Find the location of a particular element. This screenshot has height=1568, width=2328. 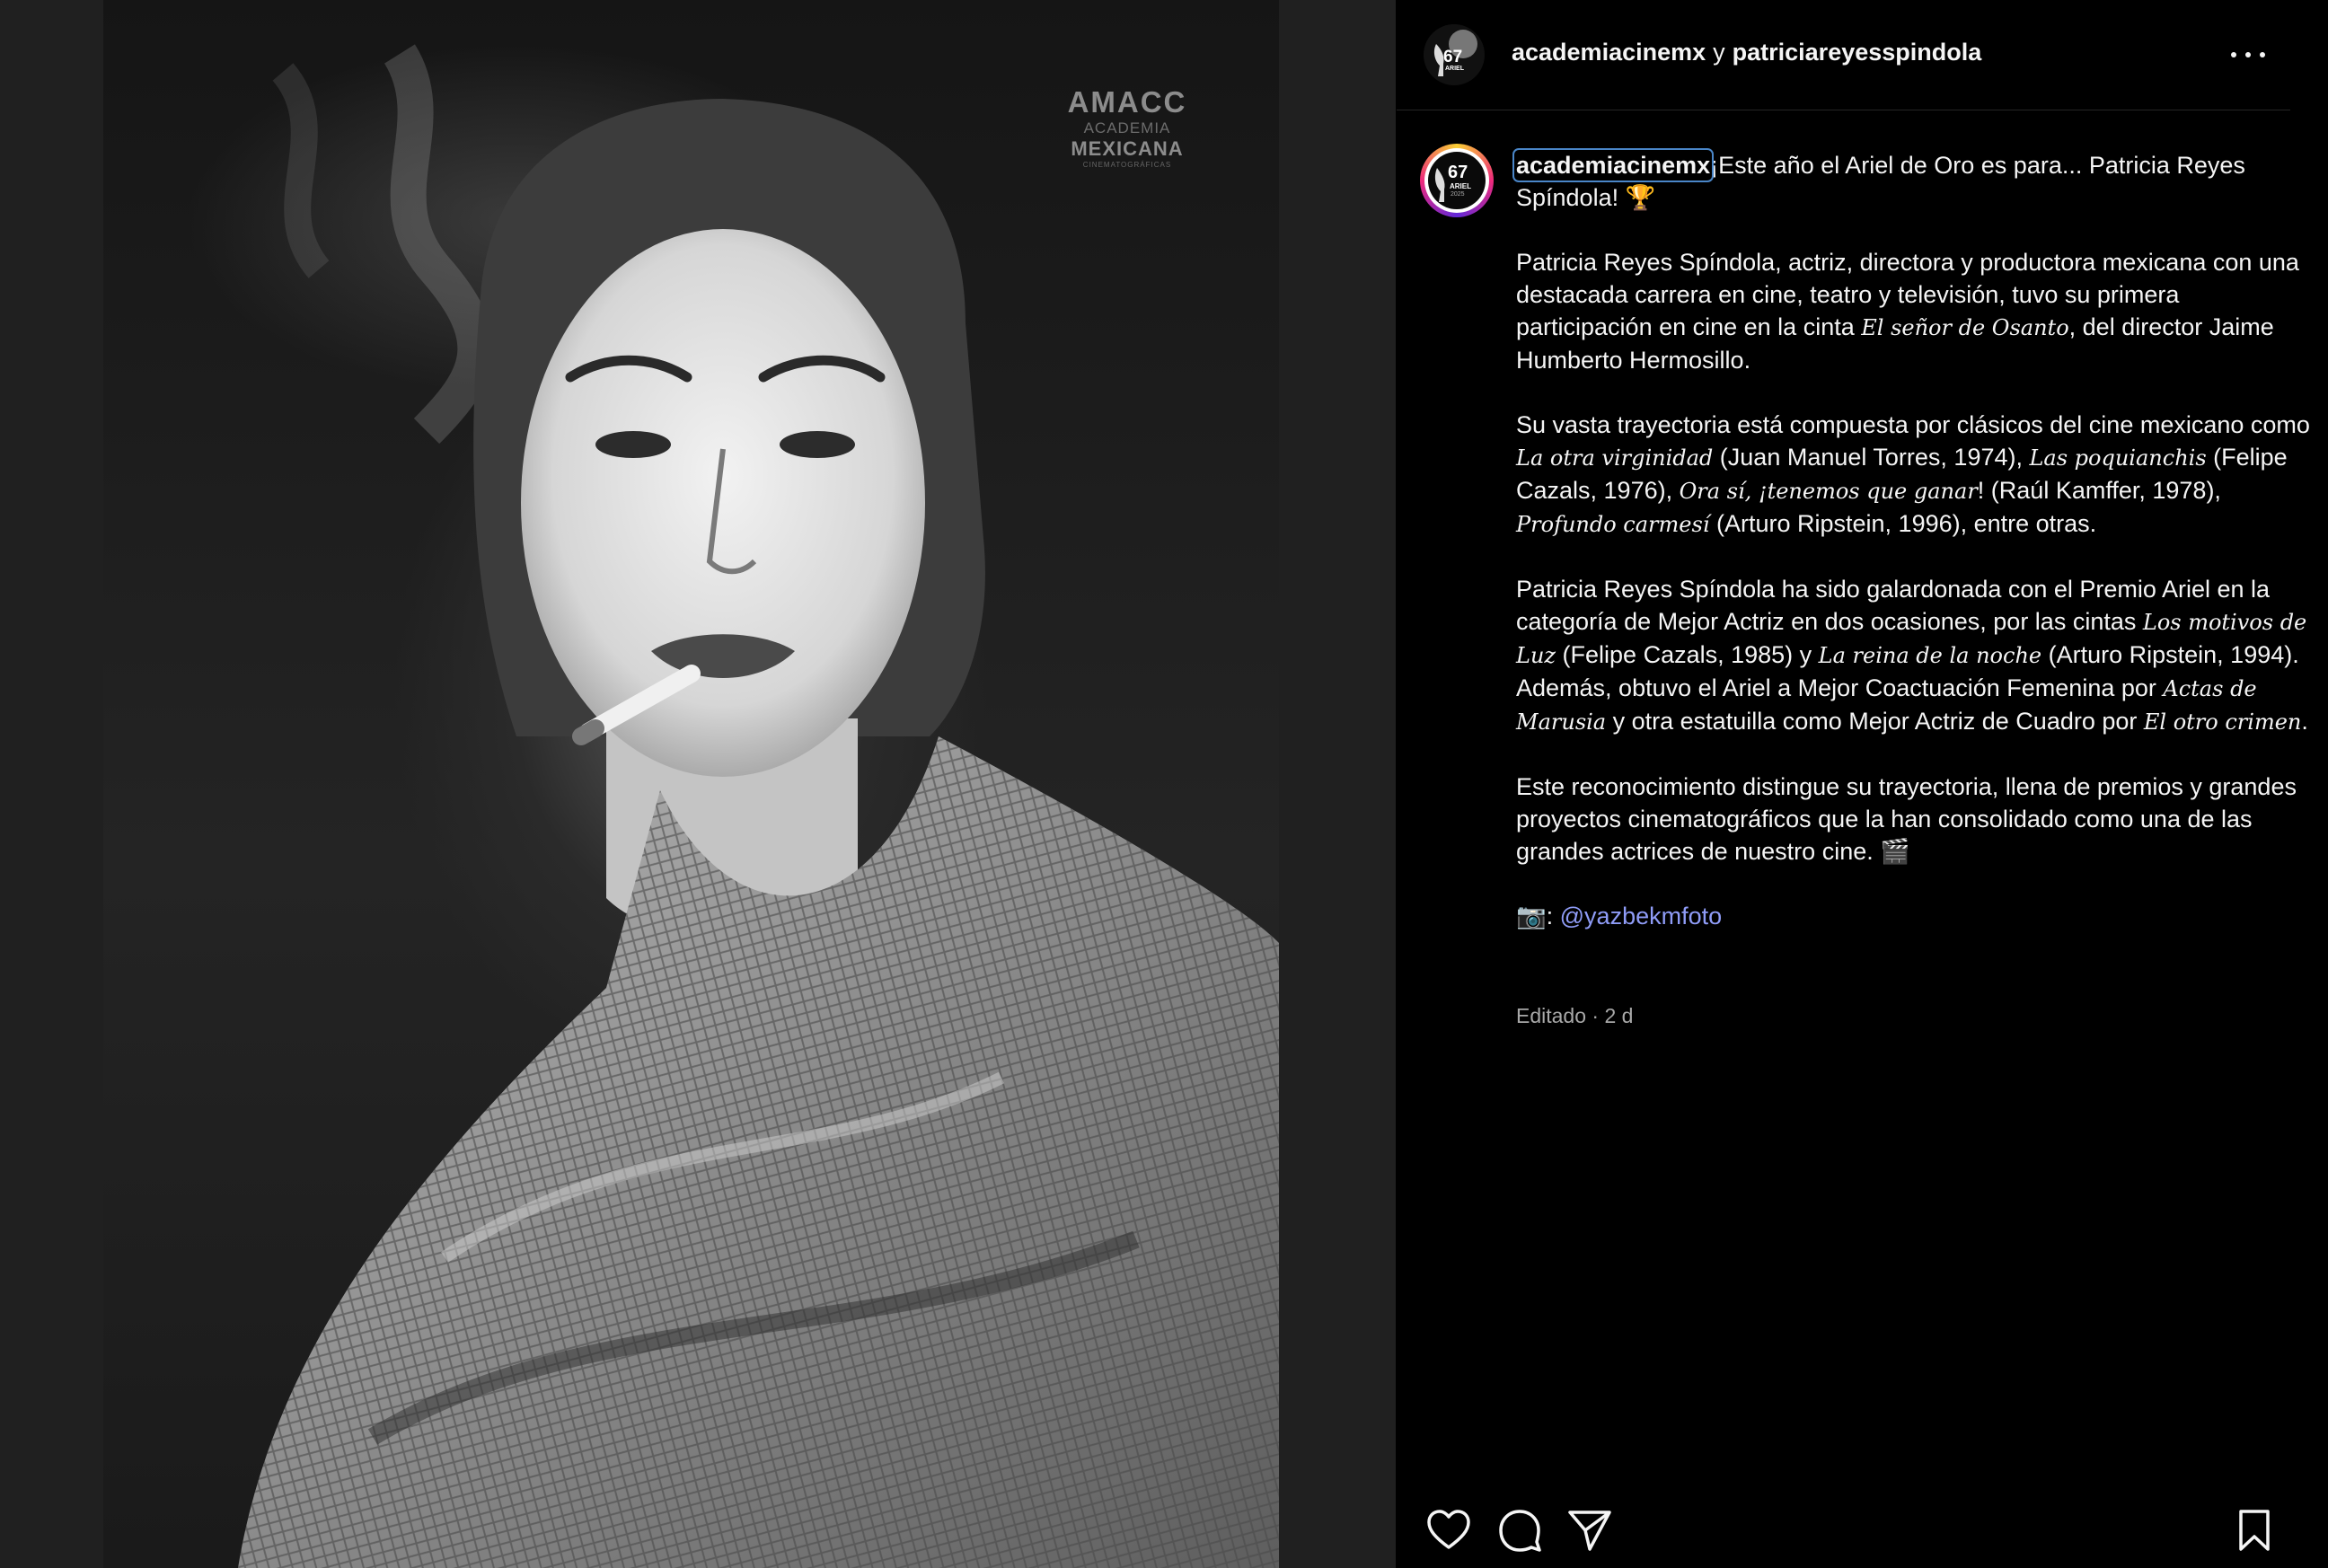

amacc-watermark-logo: AMACC ACADEMIA MEXICANA CINEMATOGRÁFICAS is located at coordinates (1127, 127).